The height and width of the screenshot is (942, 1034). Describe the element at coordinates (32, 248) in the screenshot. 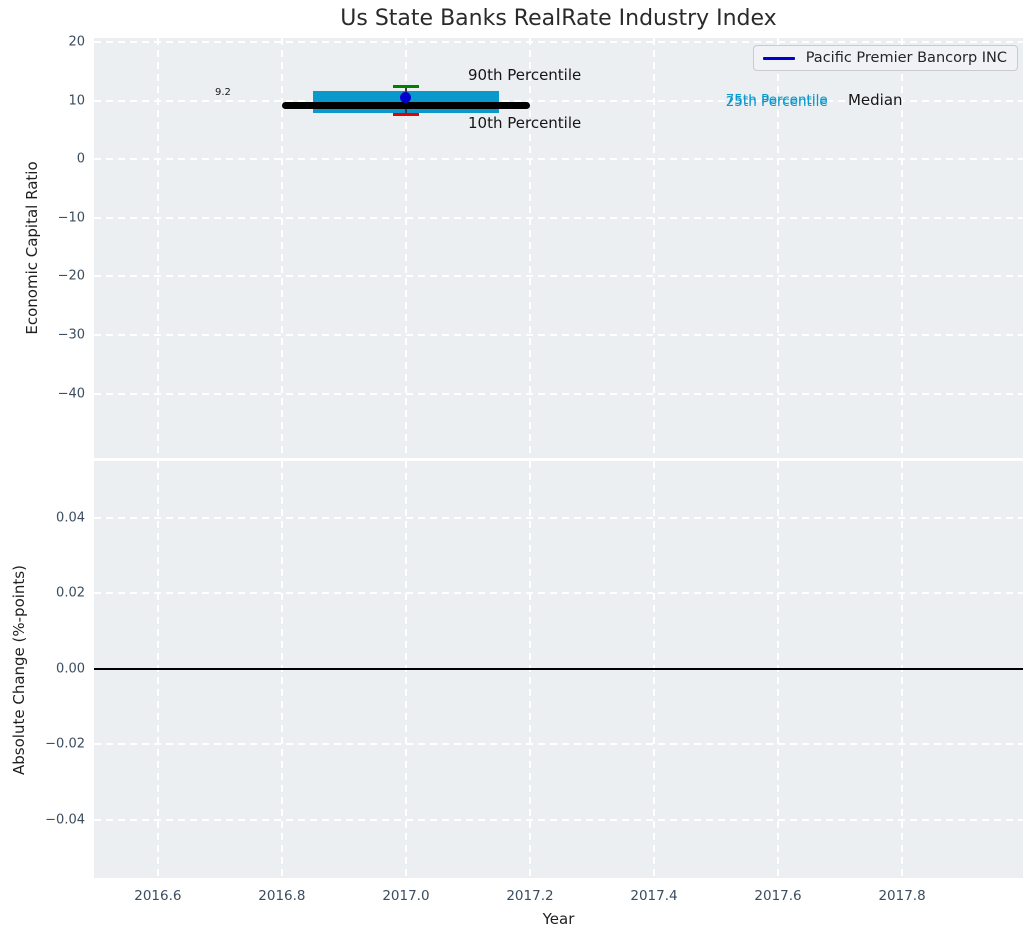

I see `y-axis-label-top: Economic Capital Ratio` at that location.